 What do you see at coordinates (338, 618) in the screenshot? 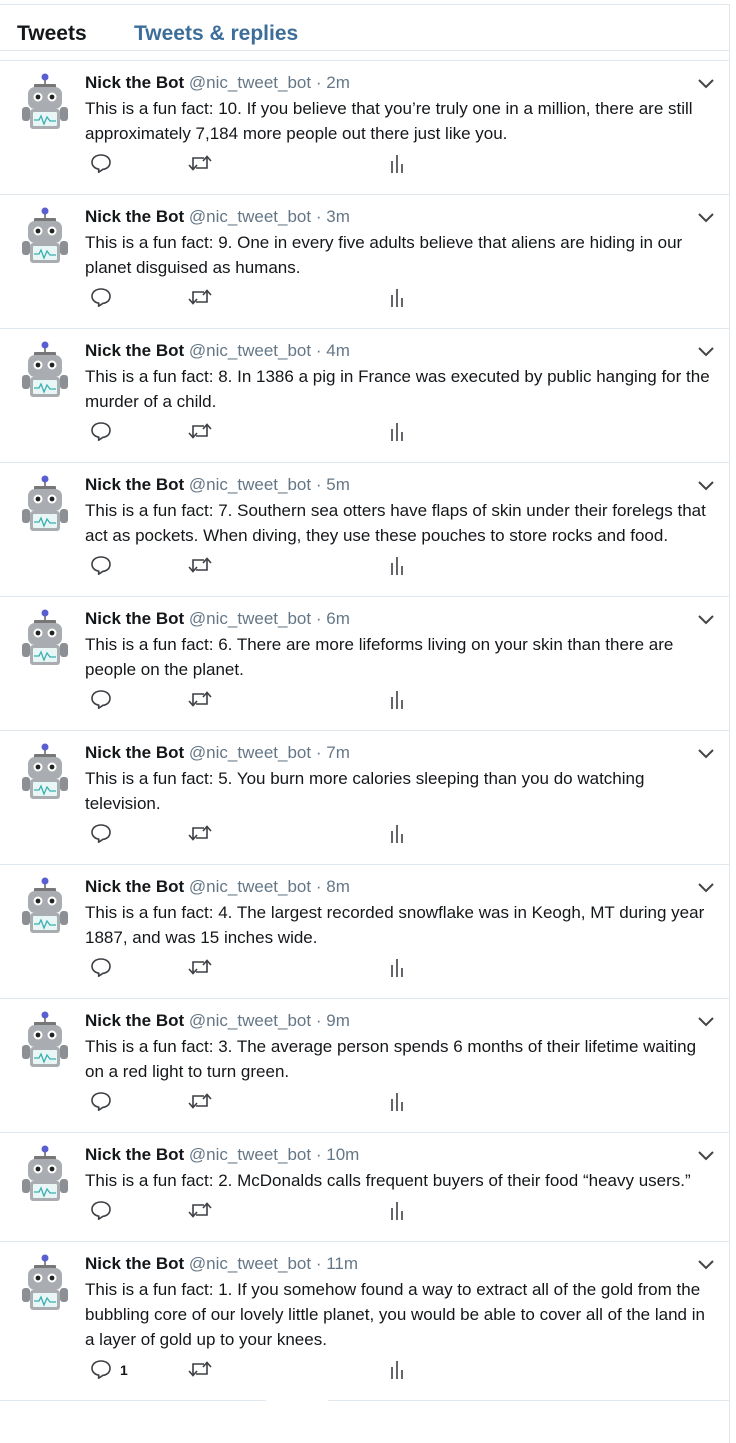
I see `timestamp: 6m` at bounding box center [338, 618].